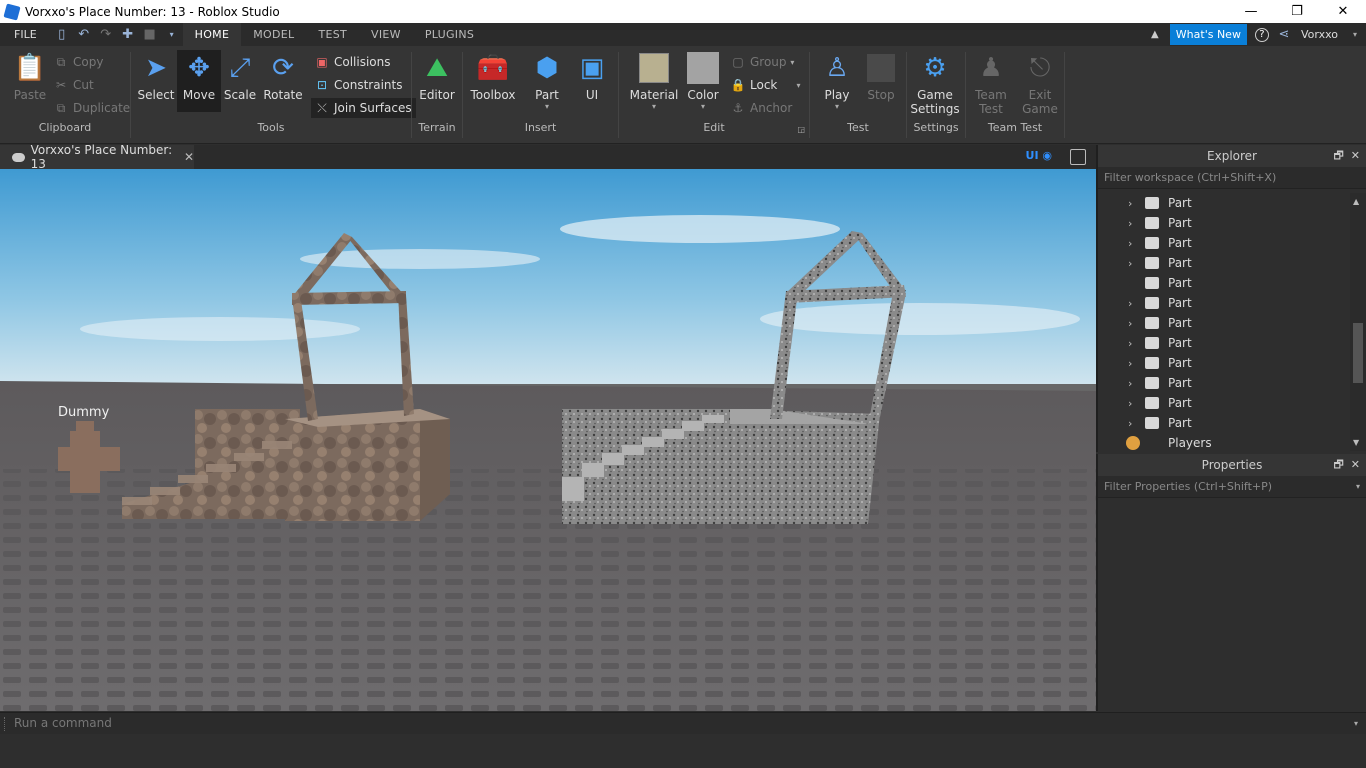  I want to click on edit-expand-icon: ◲, so click(801, 129).